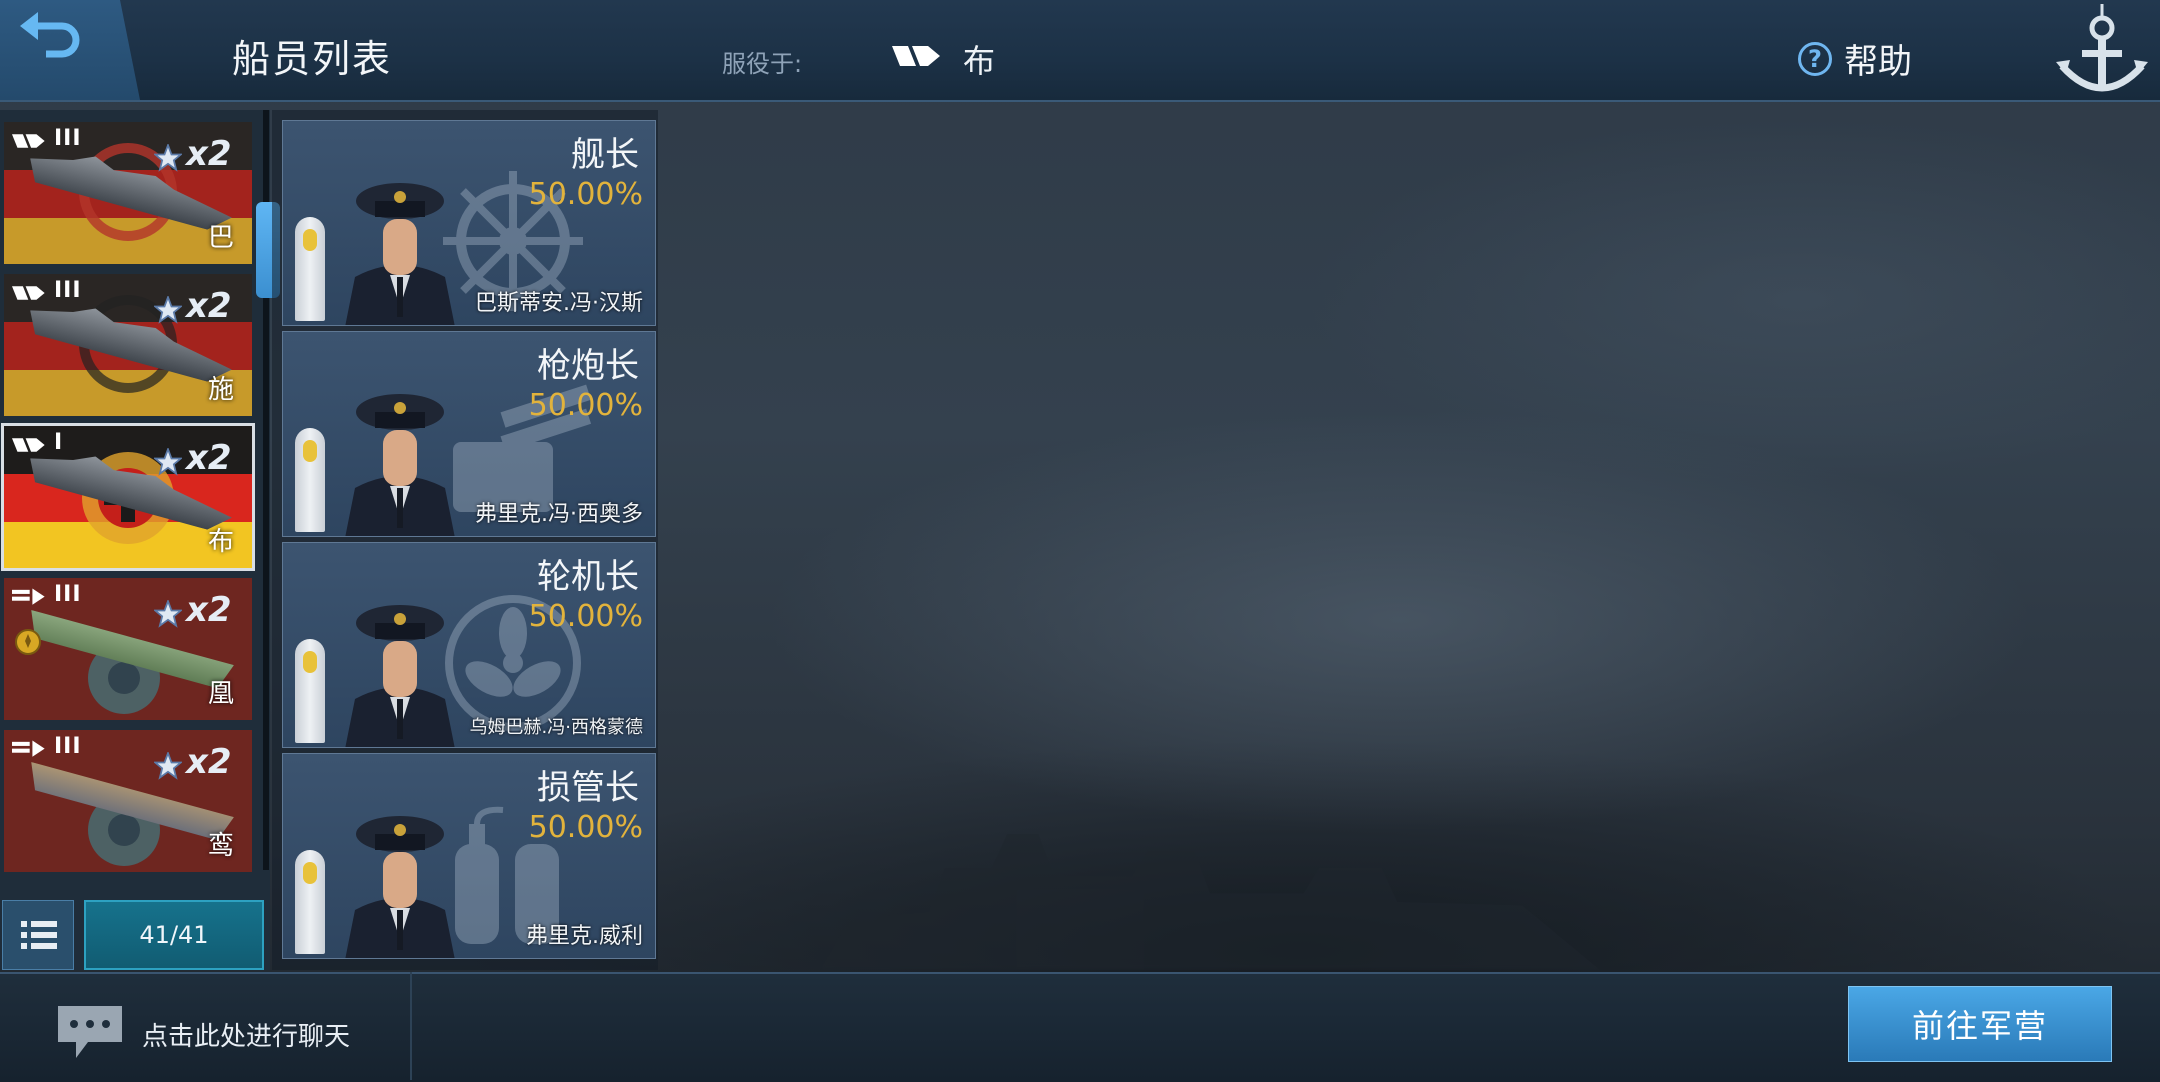  Describe the element at coordinates (588, 366) in the screenshot. I see `crew-role: 枪炮长` at that location.